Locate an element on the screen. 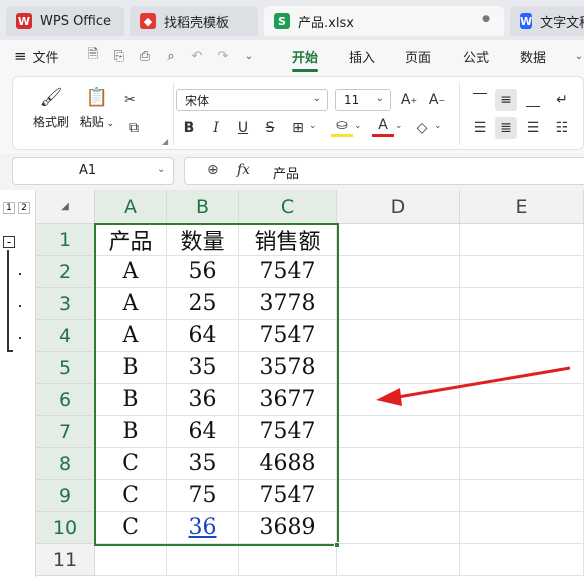 The width and height of the screenshot is (584, 577). zoom-search-icon: ⊕ is located at coordinates (213, 170).